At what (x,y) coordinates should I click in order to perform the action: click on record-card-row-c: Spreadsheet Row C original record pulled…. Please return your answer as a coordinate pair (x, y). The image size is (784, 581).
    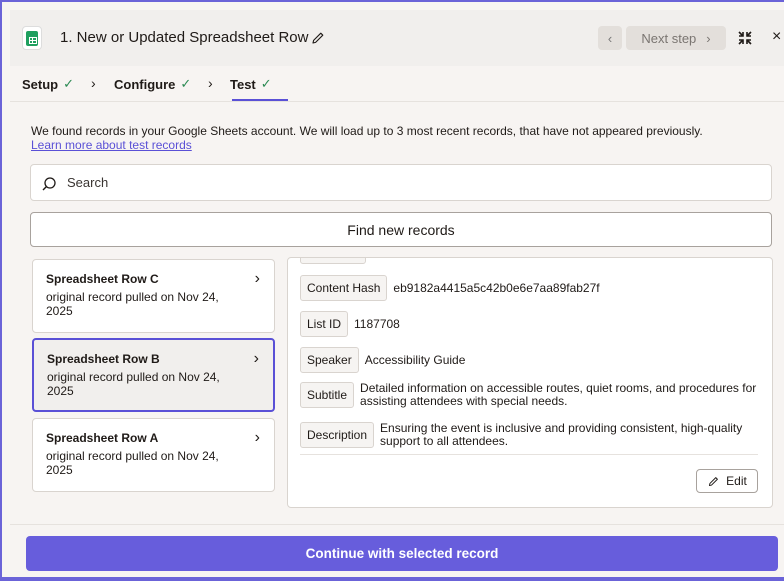
    Looking at the image, I should click on (153, 296).